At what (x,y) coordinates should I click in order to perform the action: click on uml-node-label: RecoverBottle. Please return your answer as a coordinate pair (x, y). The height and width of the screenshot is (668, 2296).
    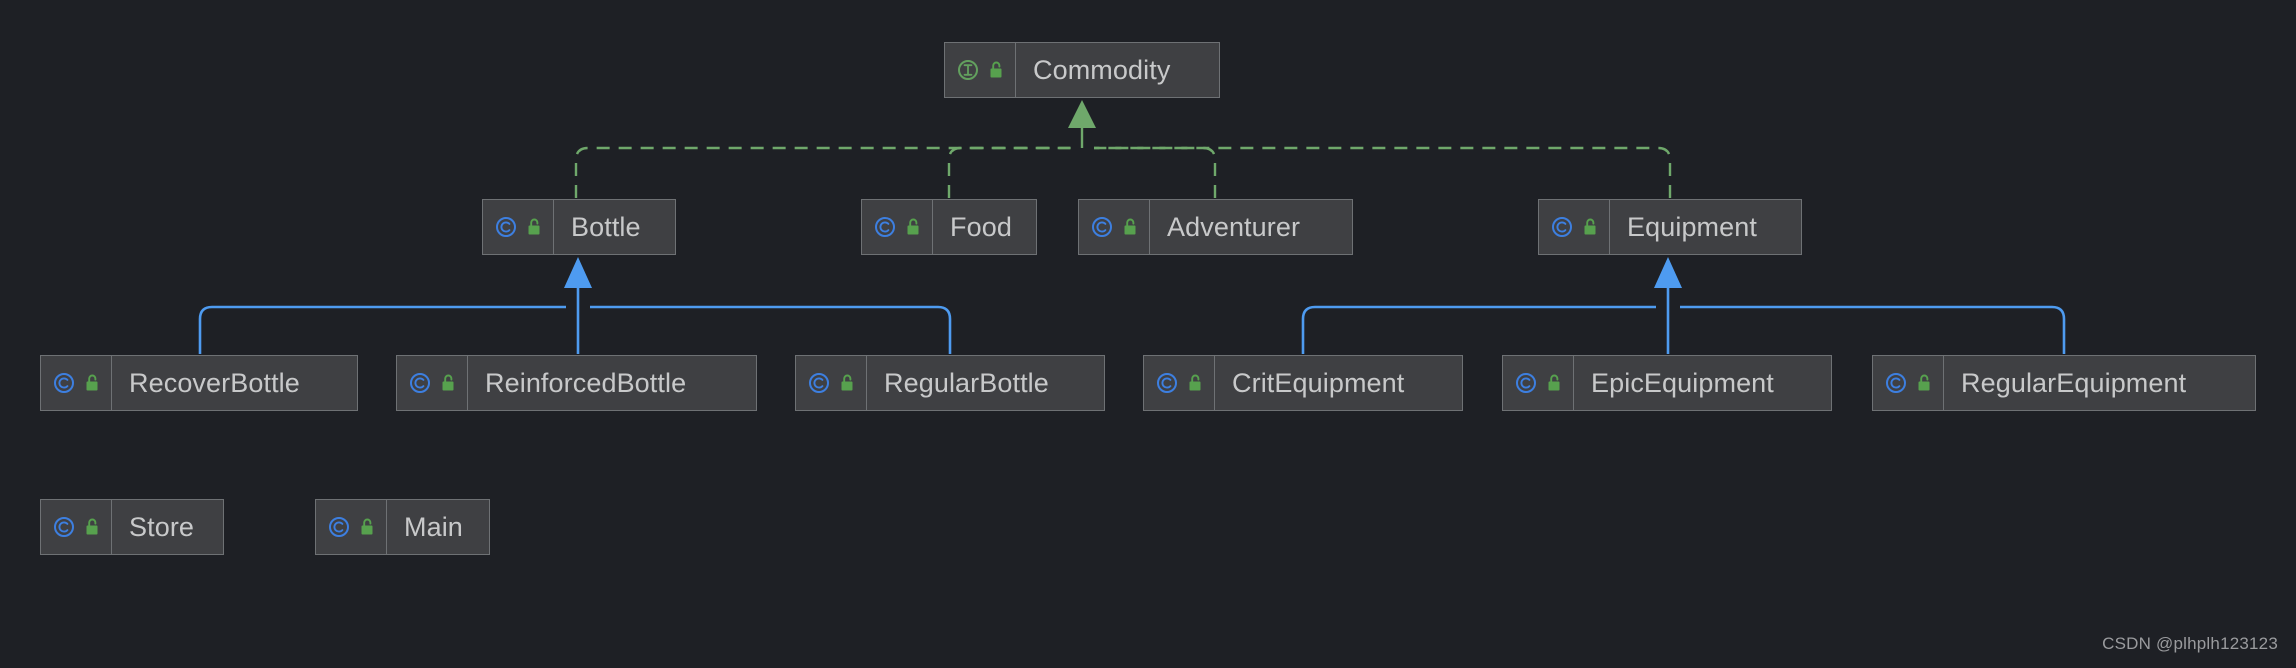
    Looking at the image, I should click on (214, 382).